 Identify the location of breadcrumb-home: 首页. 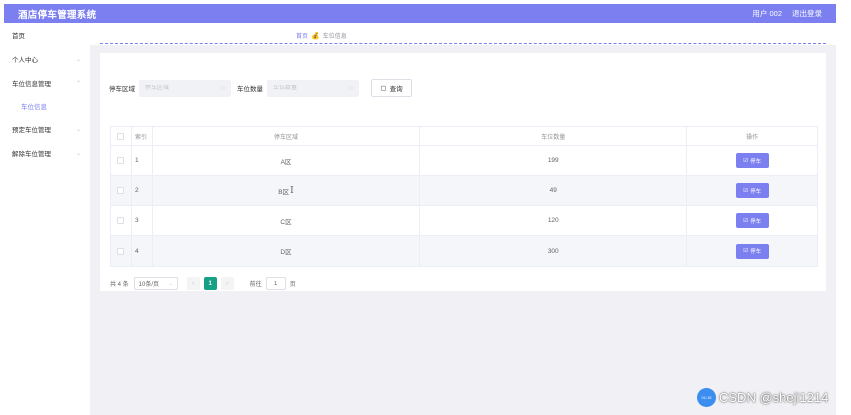
(302, 35).